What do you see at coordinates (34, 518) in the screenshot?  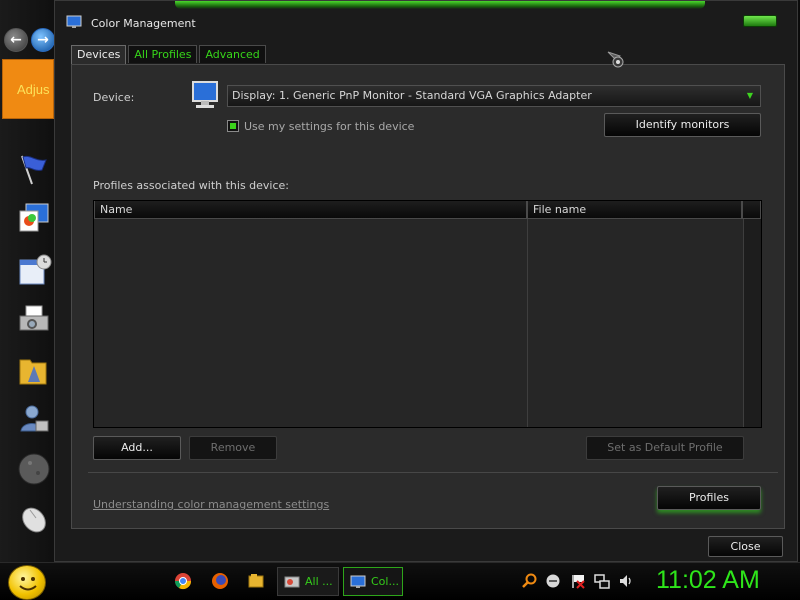 I see `mouse-icon` at bounding box center [34, 518].